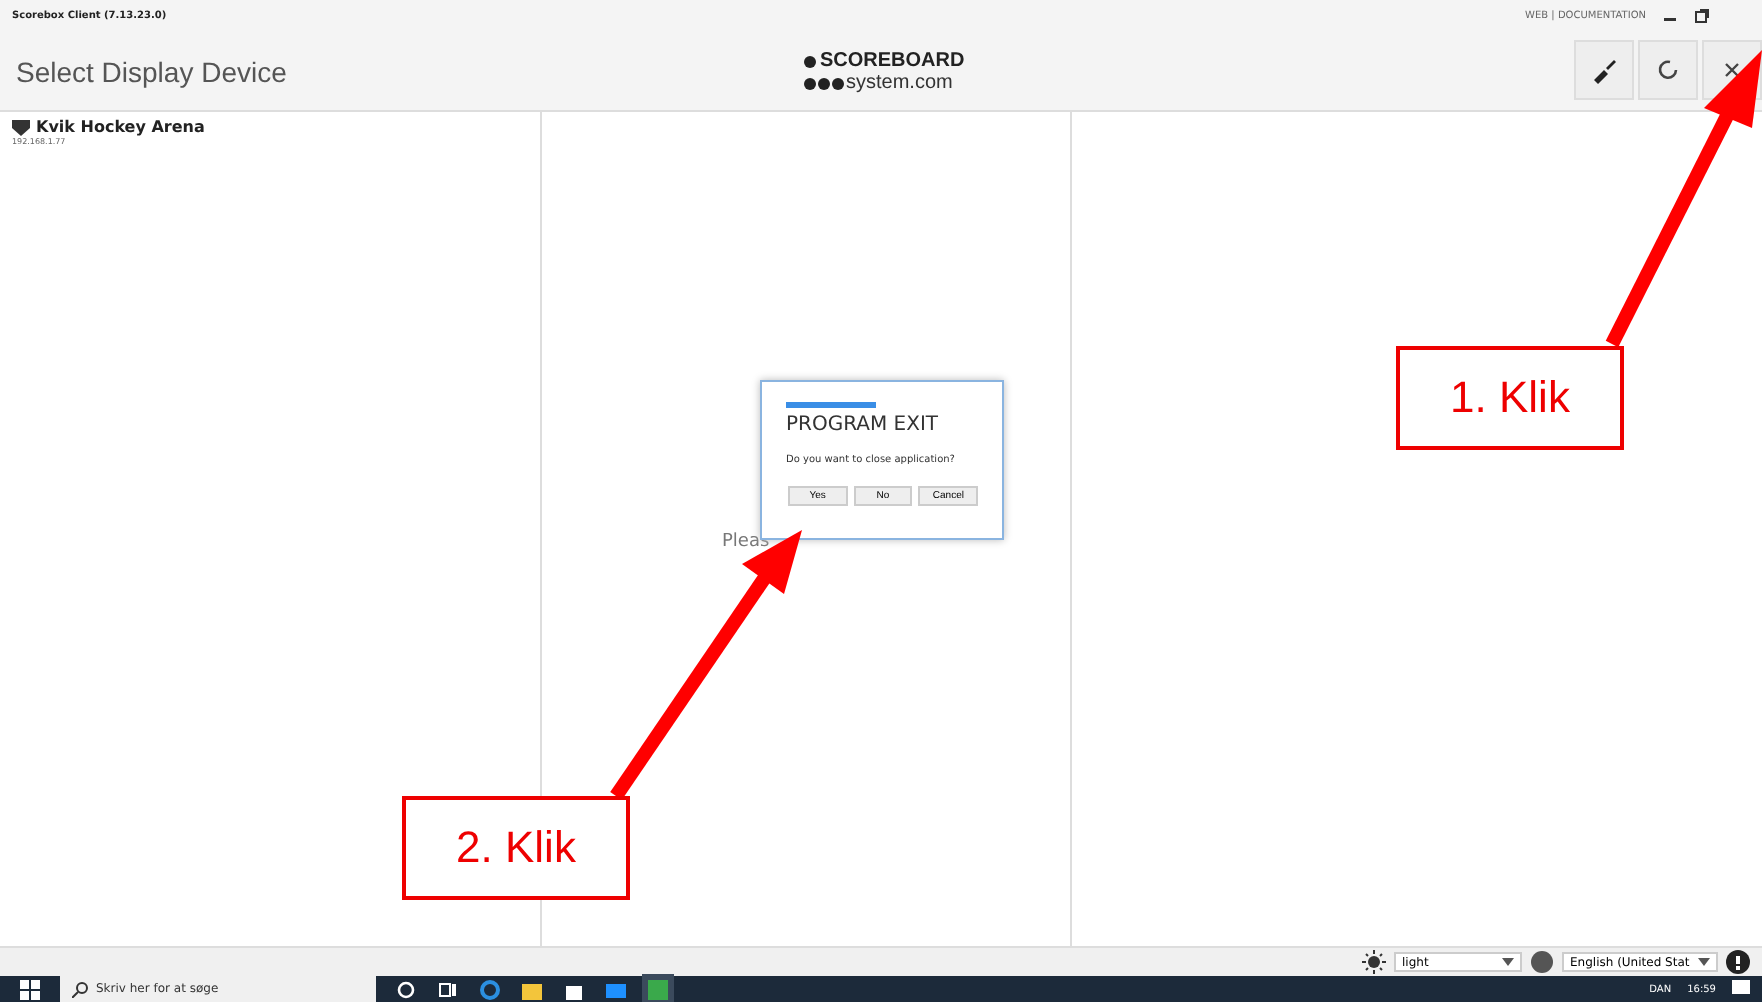  Describe the element at coordinates (1702, 16) in the screenshot. I see `restore-icon` at that location.